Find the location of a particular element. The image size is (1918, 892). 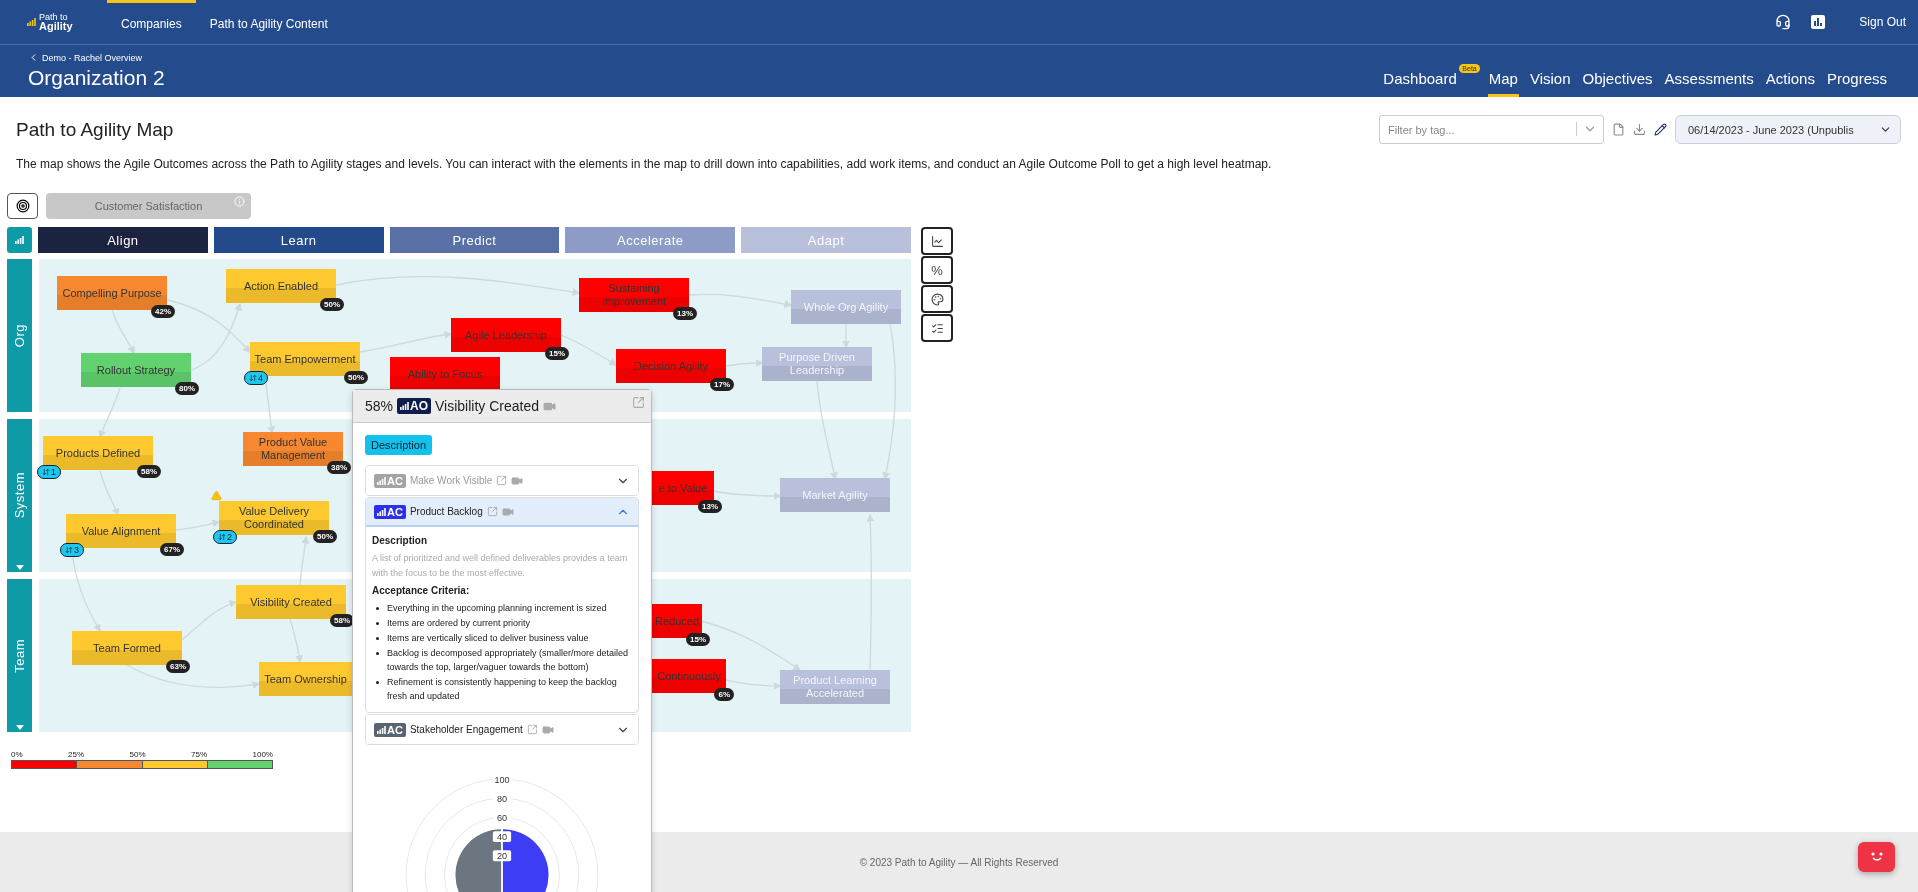

percent-button: % is located at coordinates (937, 270).